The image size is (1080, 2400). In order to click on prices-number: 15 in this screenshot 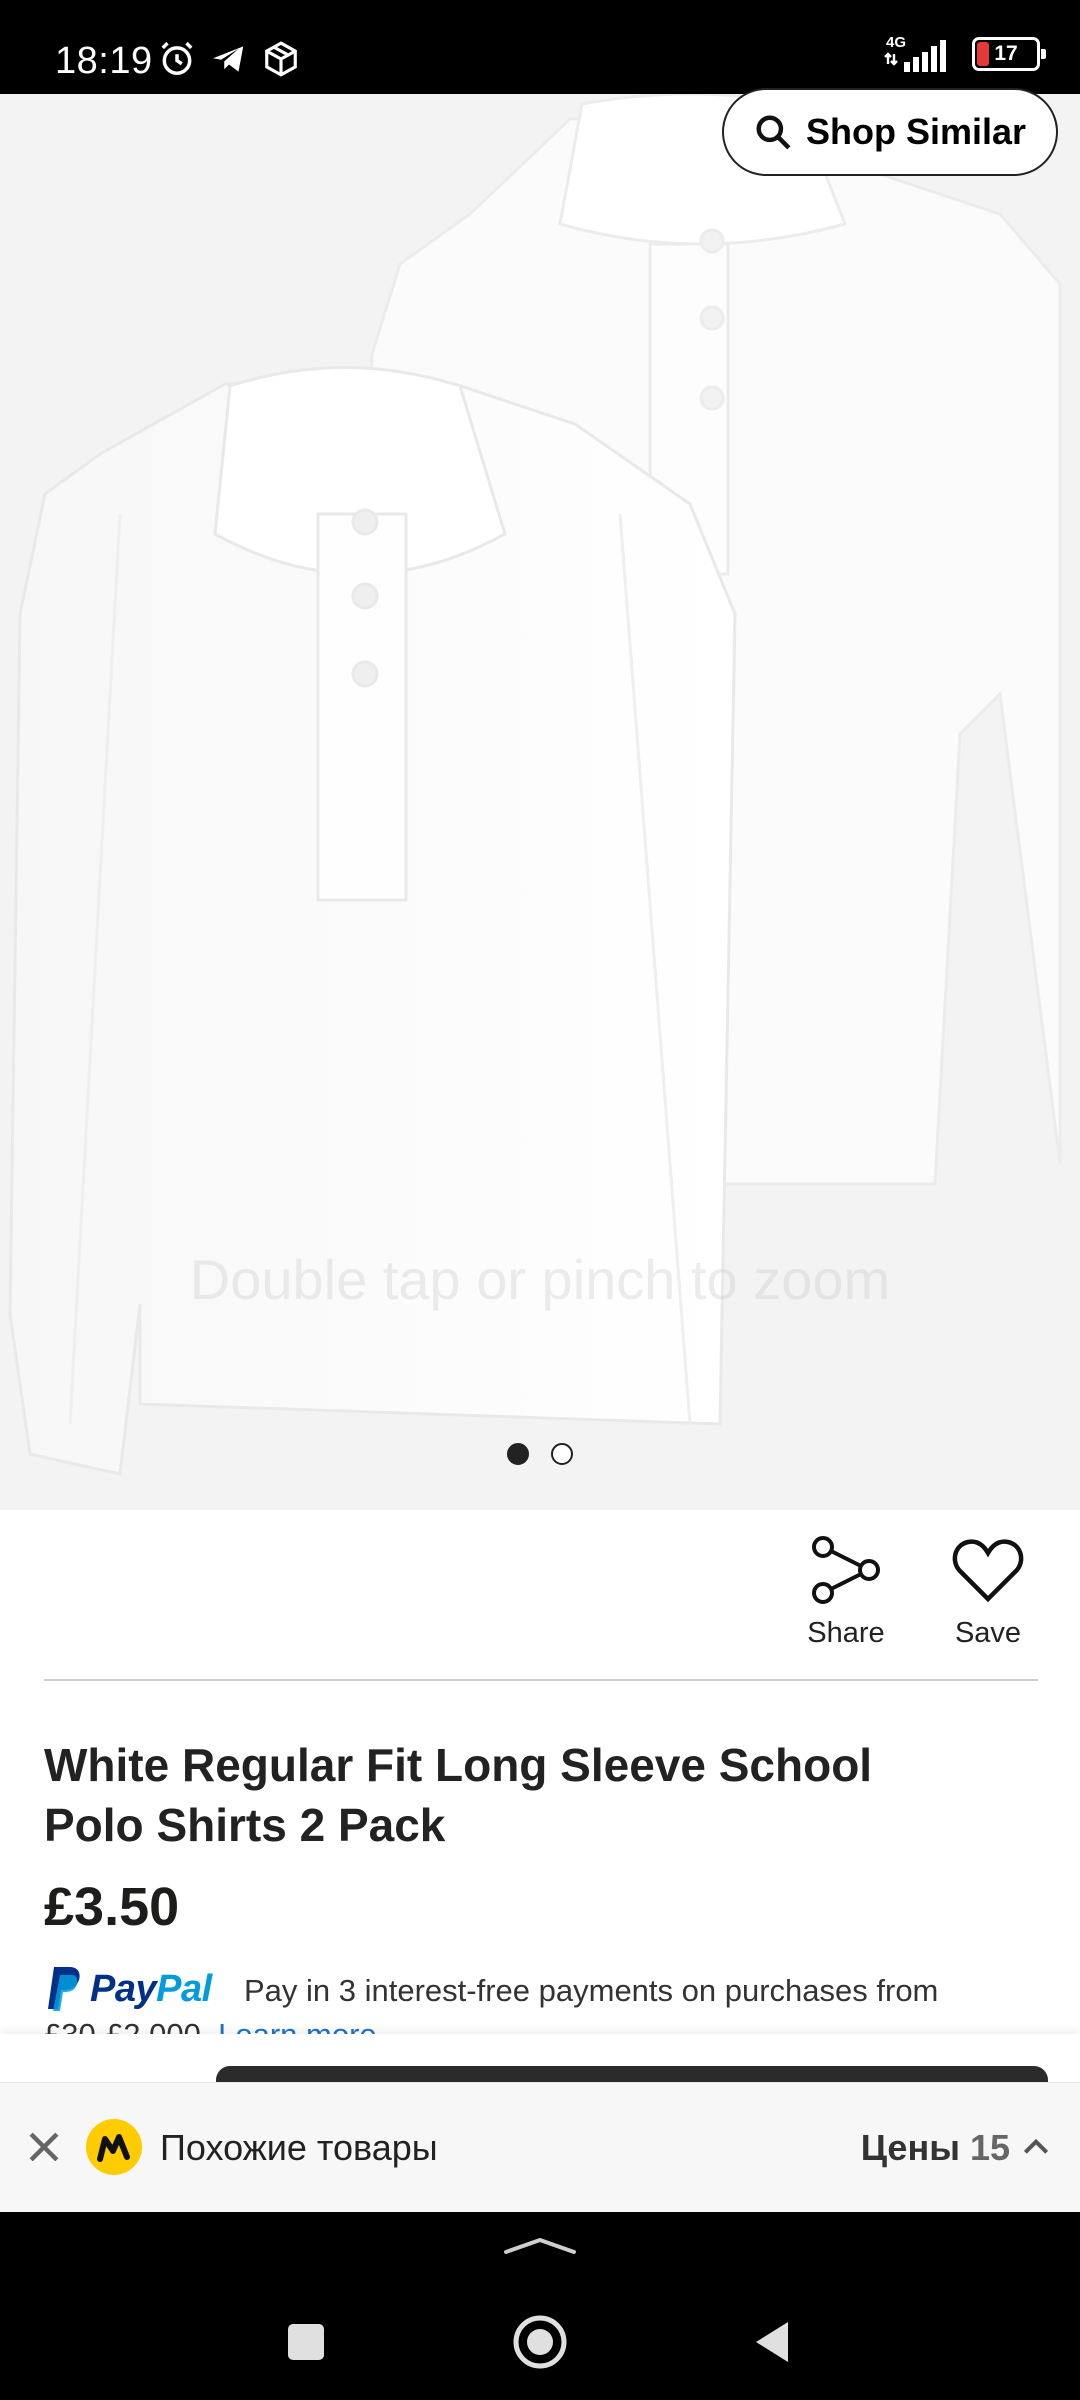, I will do `click(989, 2147)`.